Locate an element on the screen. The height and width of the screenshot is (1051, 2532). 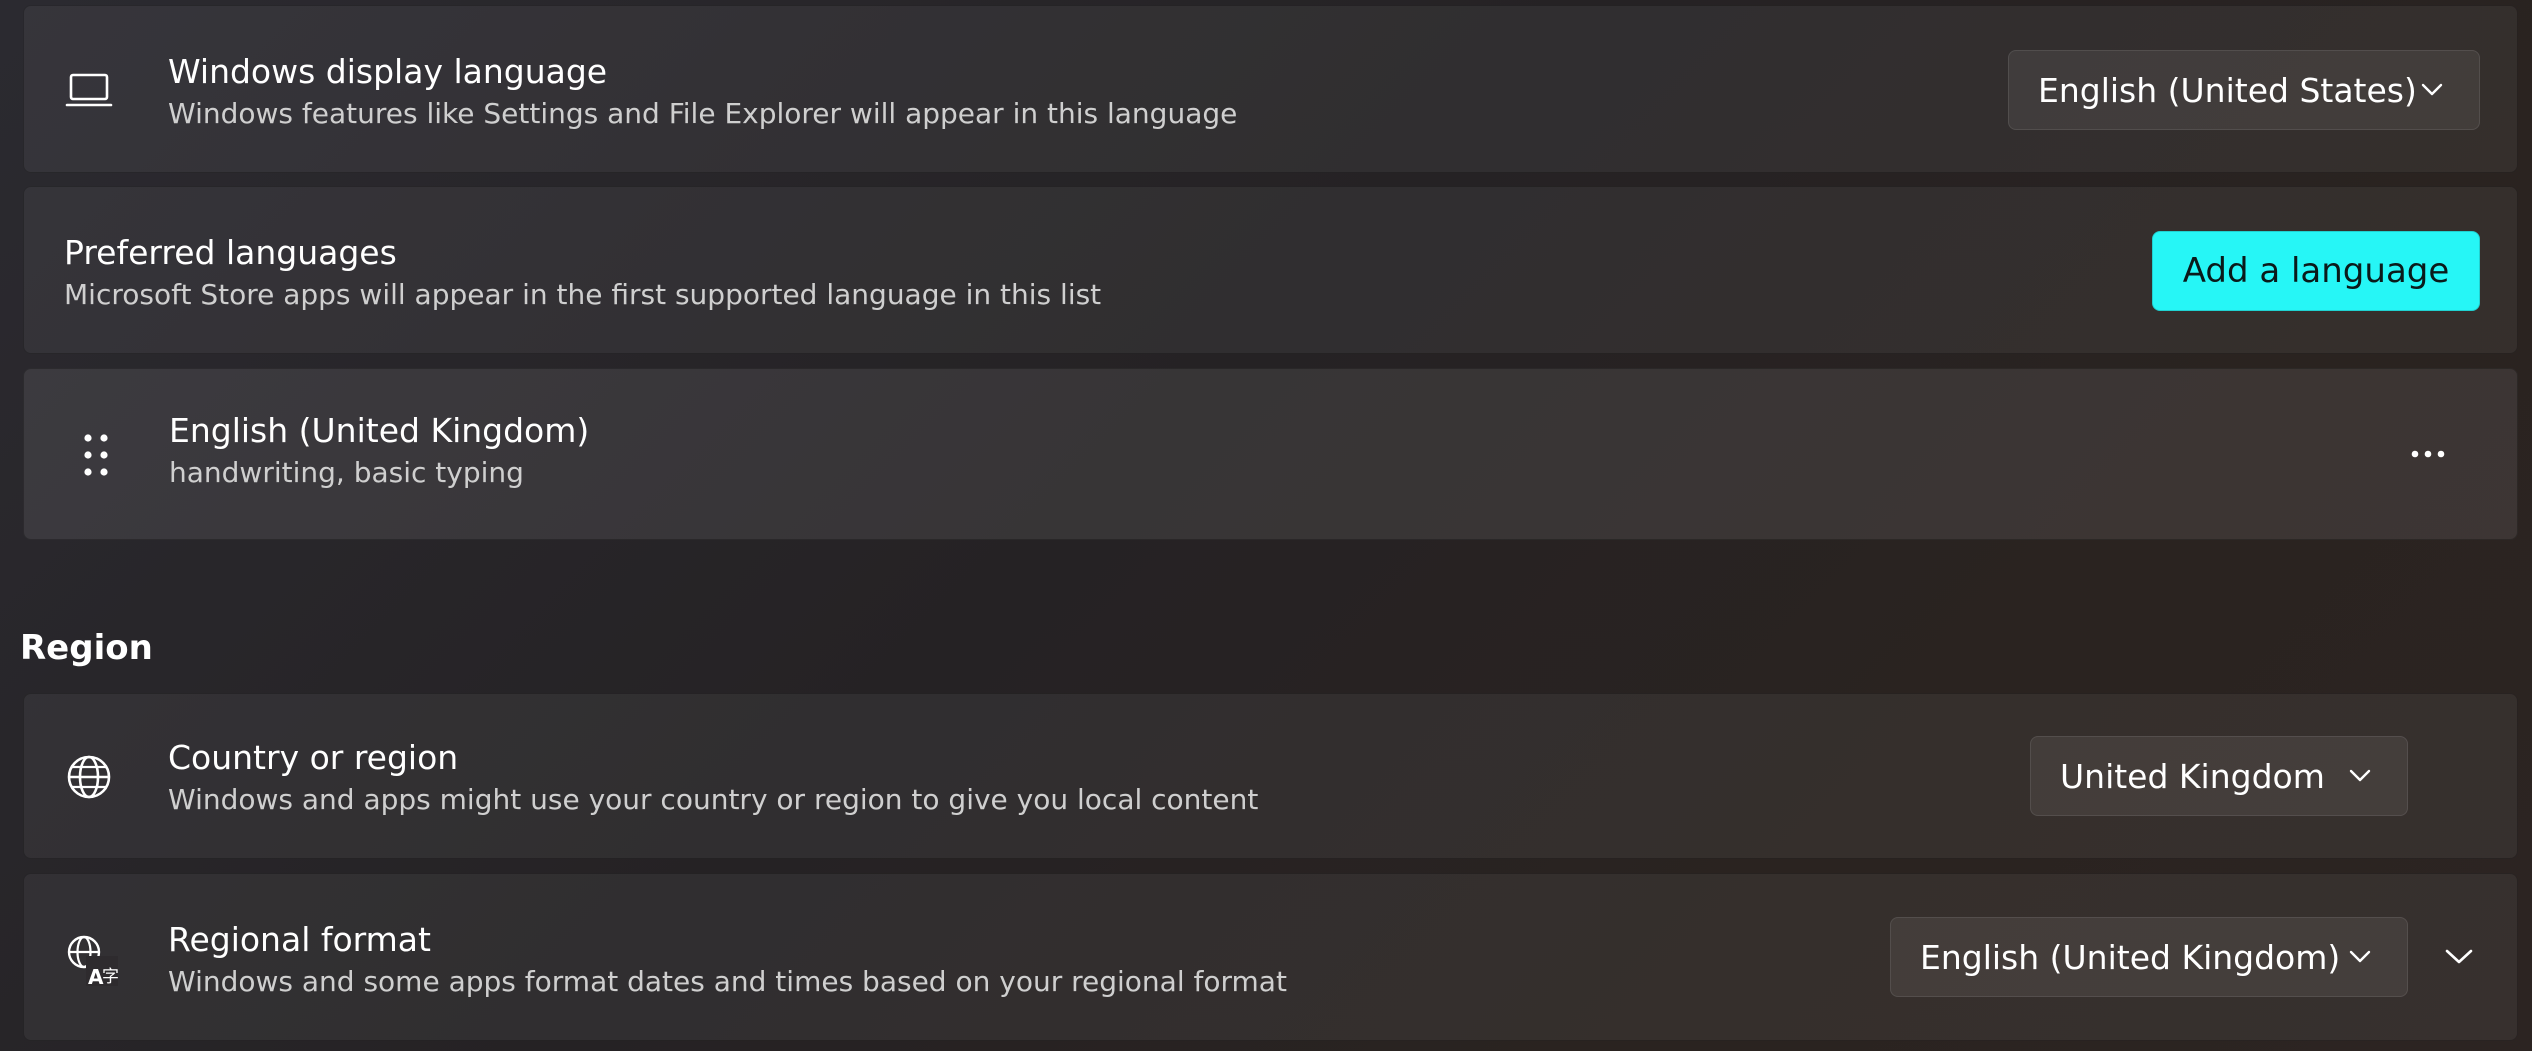
laptop-icon is located at coordinates (89, 91).